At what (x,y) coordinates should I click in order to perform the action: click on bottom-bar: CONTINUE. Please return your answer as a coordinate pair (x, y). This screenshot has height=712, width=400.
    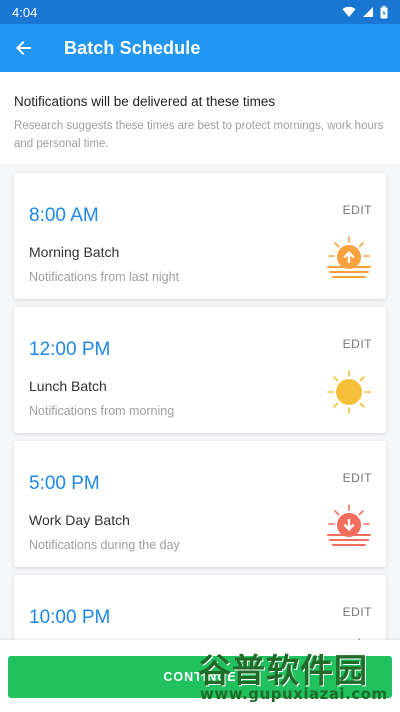
    Looking at the image, I should click on (200, 676).